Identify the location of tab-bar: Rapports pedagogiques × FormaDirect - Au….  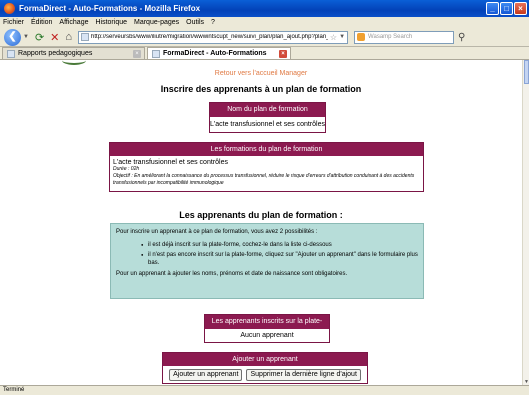
(264, 53).